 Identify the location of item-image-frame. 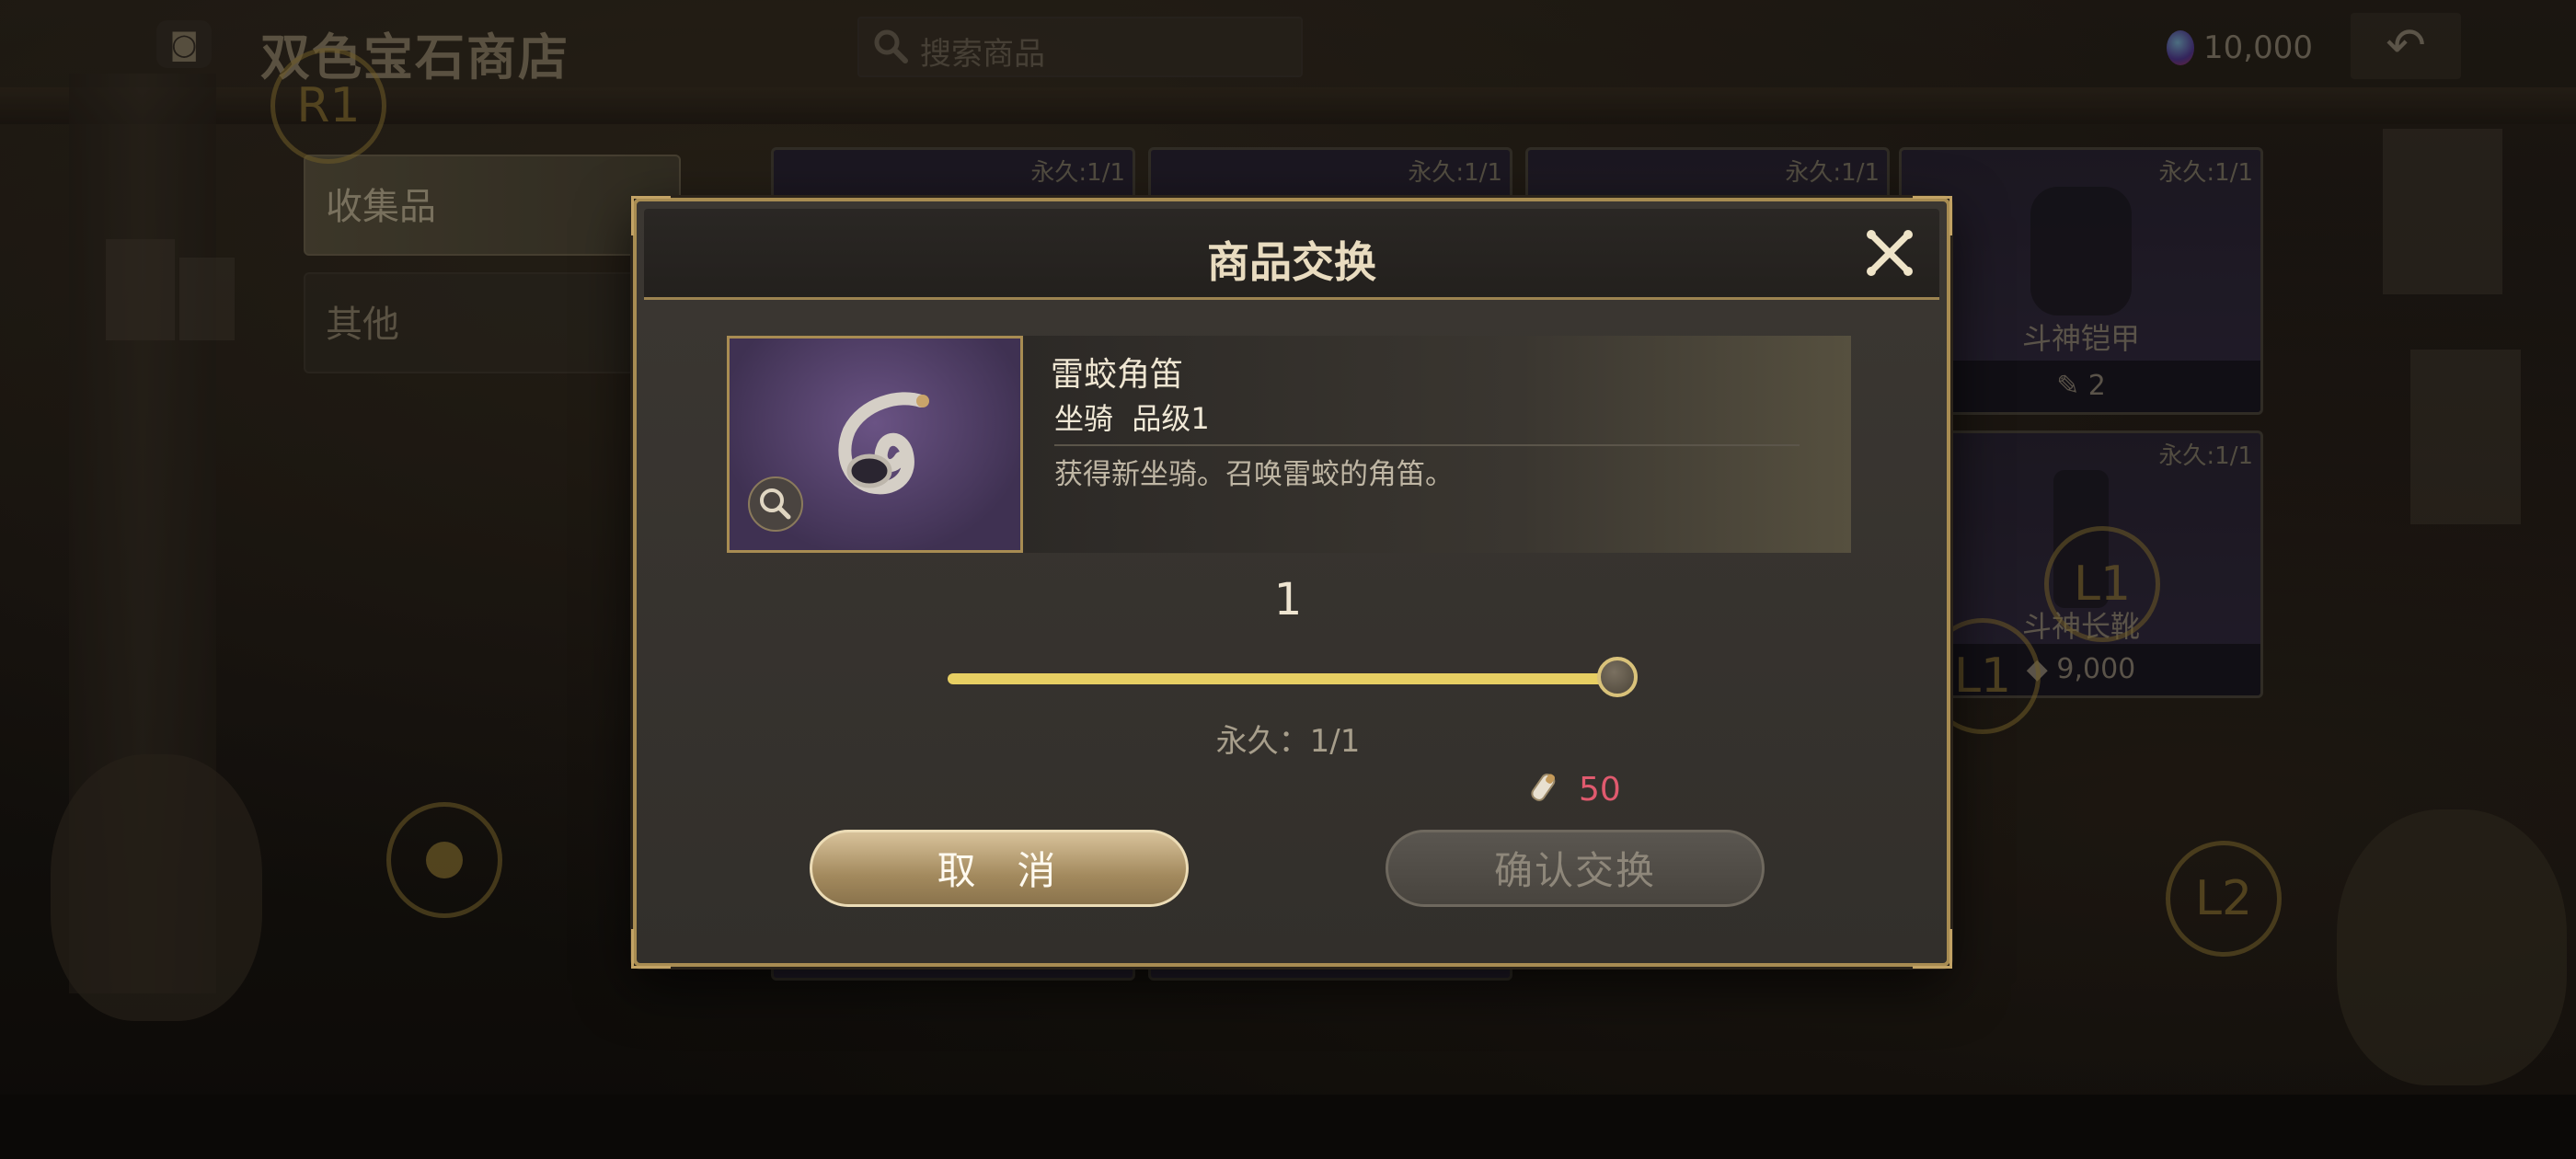
(875, 444).